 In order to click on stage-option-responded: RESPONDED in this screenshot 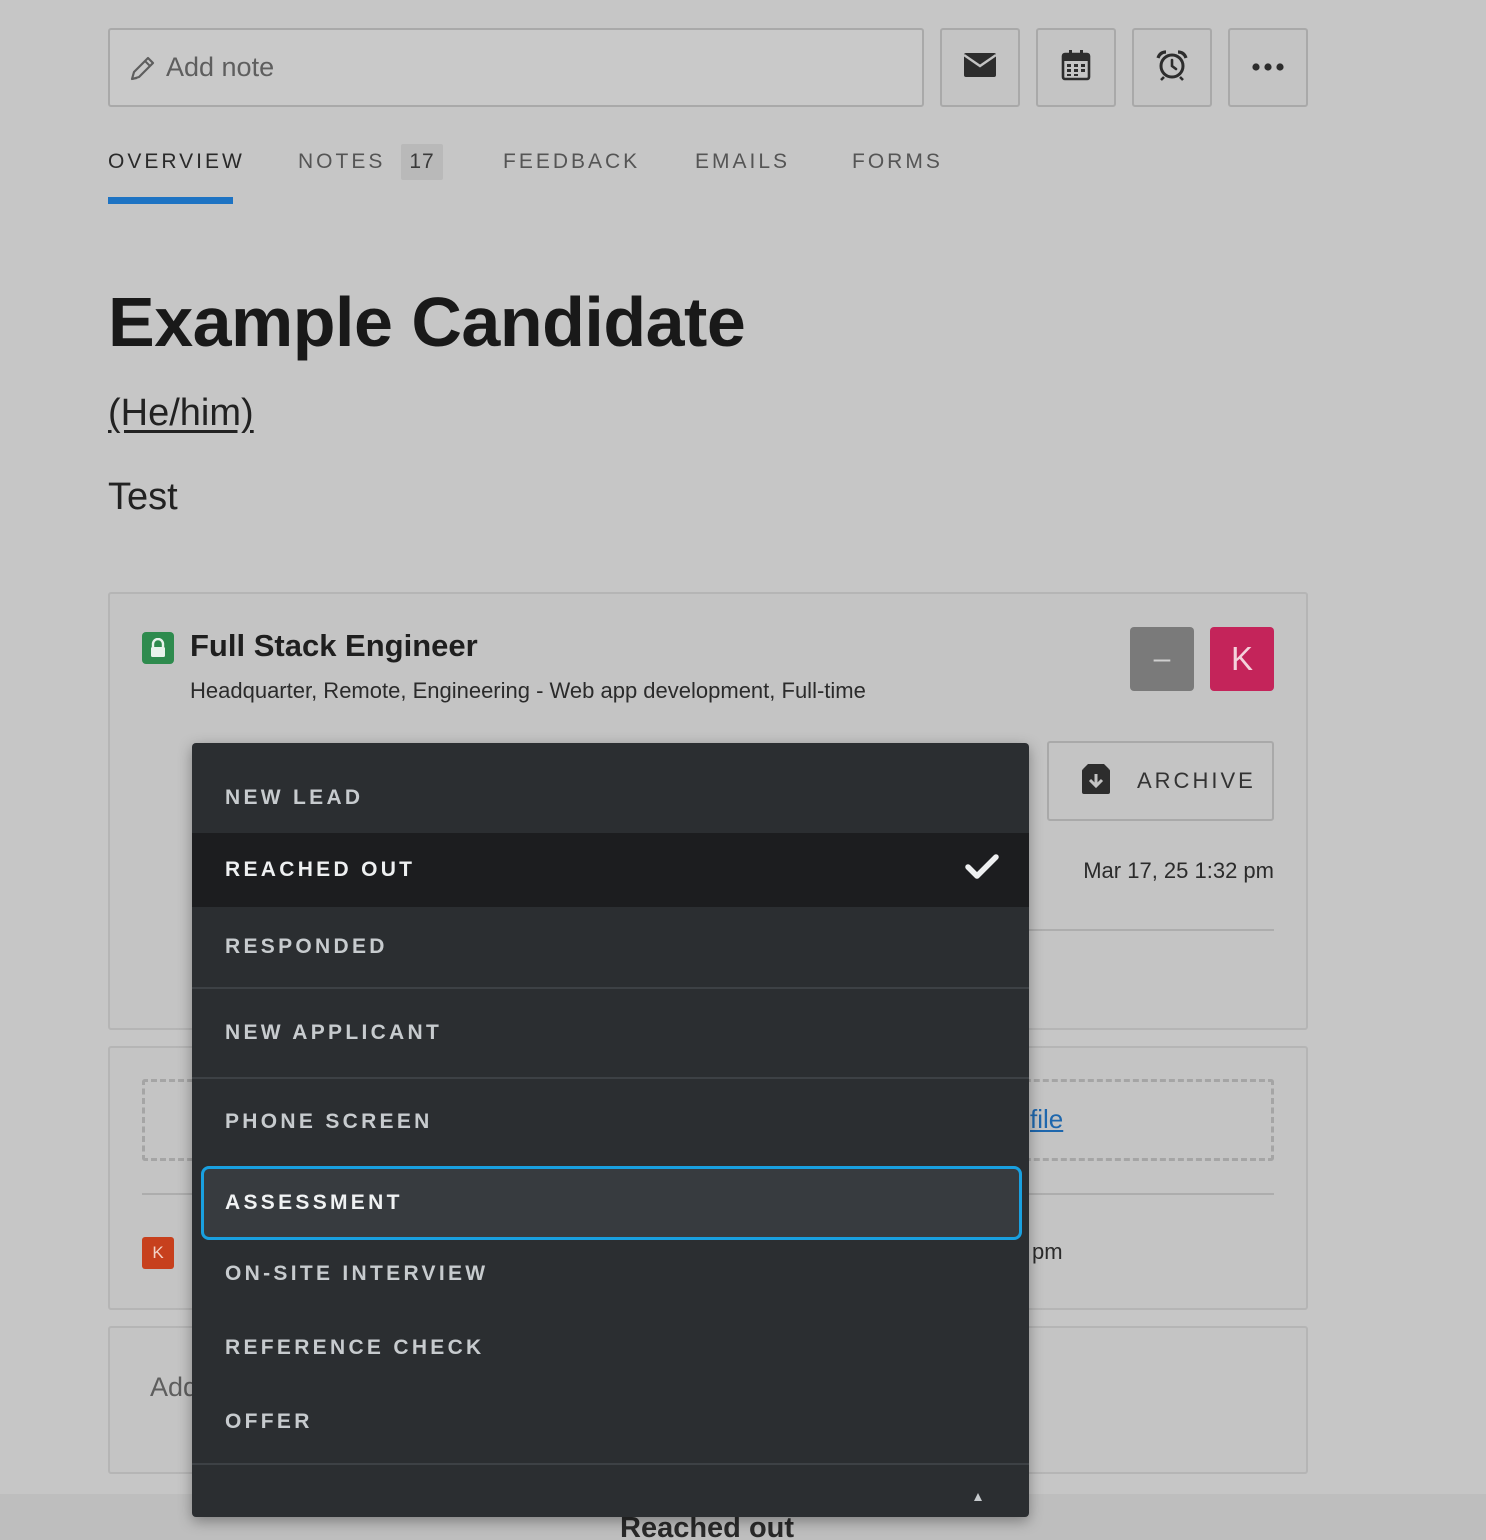, I will do `click(610, 947)`.